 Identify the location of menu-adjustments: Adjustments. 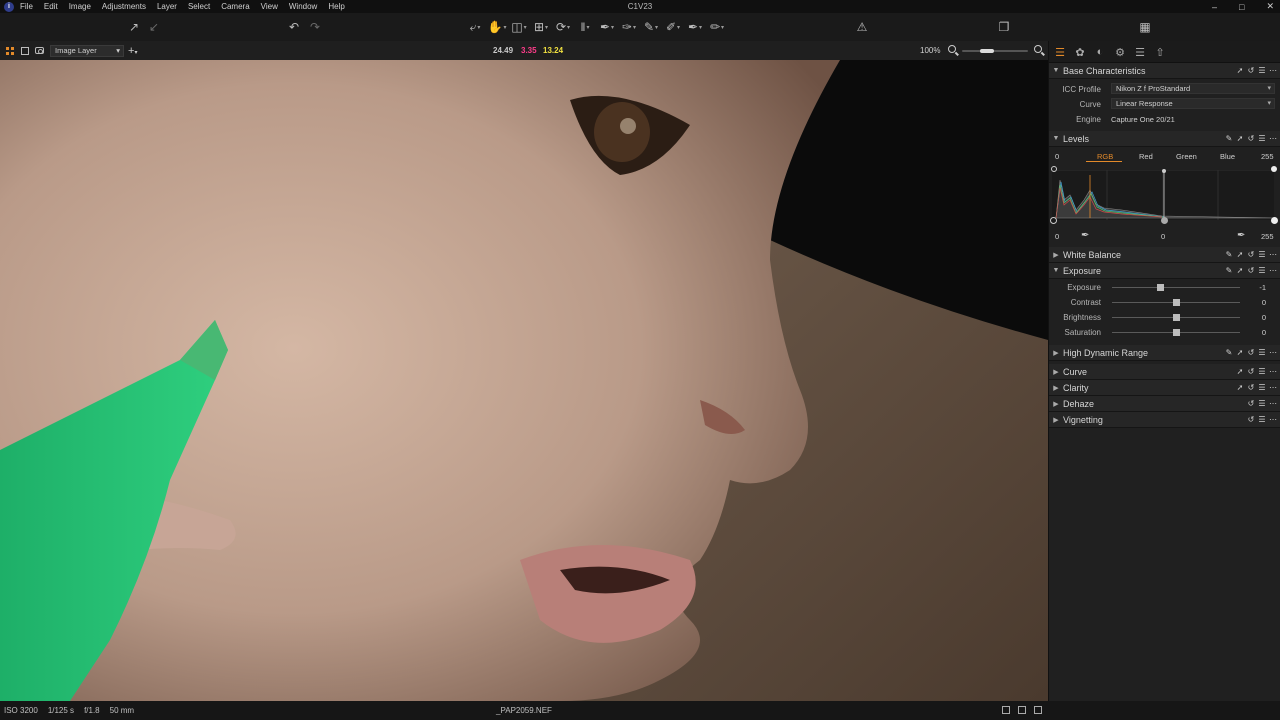
(124, 6).